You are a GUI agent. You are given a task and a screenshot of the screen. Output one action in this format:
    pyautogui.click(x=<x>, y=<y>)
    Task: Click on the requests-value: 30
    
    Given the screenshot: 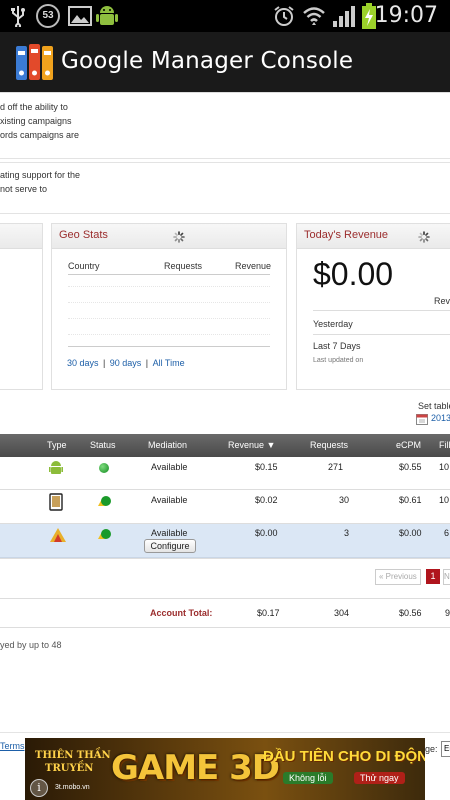 What is the action you would take?
    pyautogui.click(x=344, y=500)
    